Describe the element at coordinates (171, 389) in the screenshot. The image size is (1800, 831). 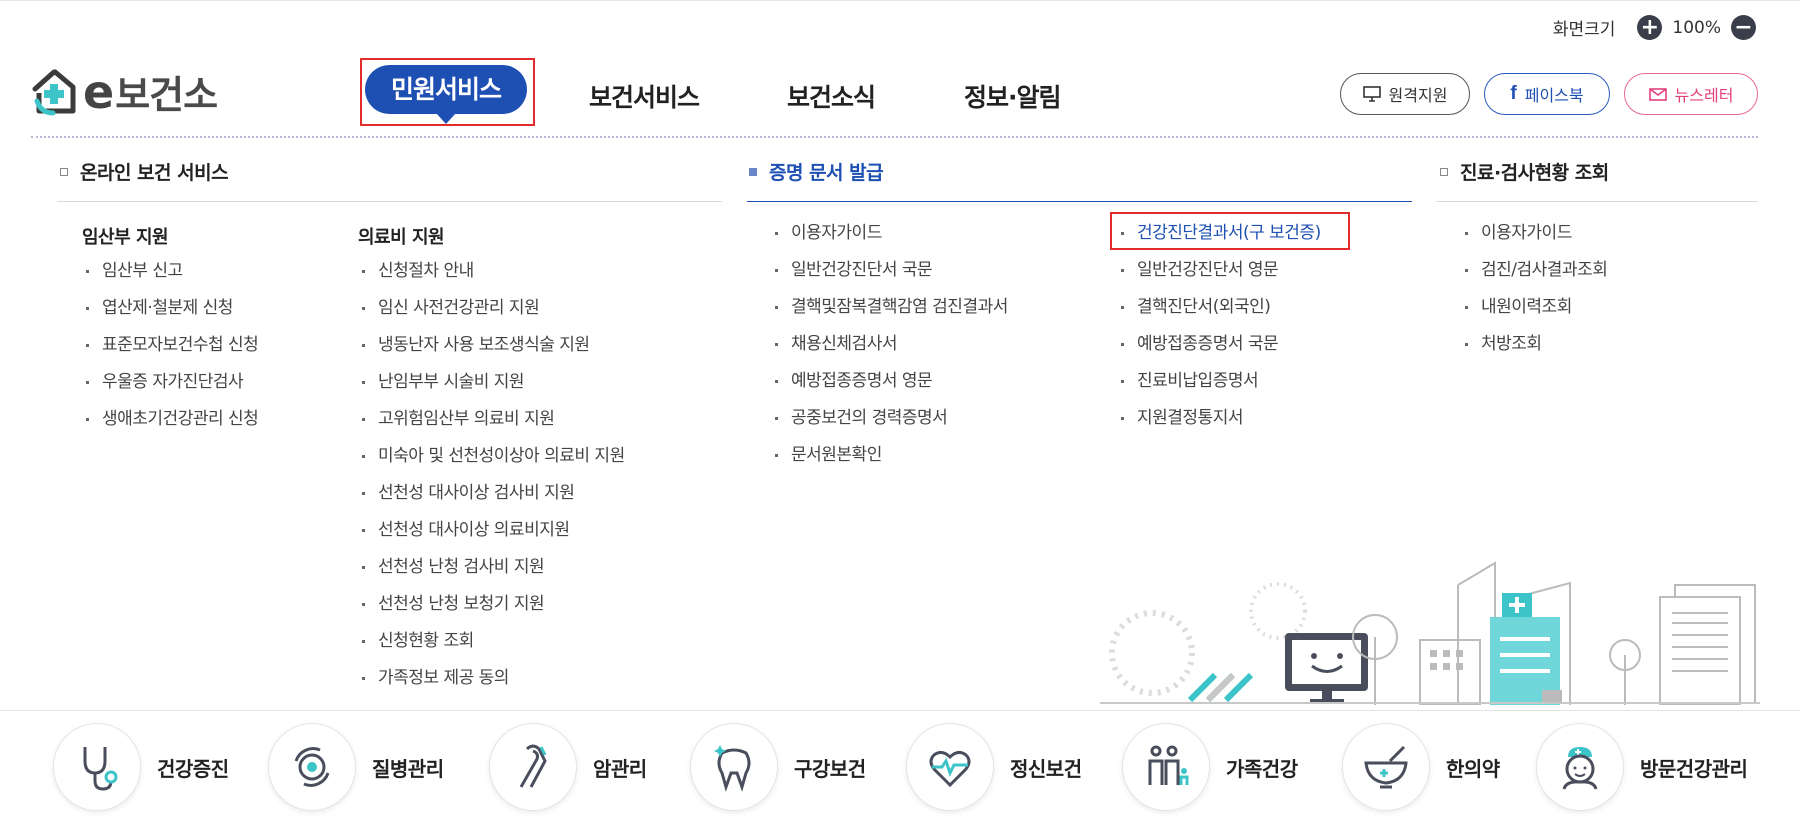
I see `list-item: 우울증 자가진단검사` at that location.